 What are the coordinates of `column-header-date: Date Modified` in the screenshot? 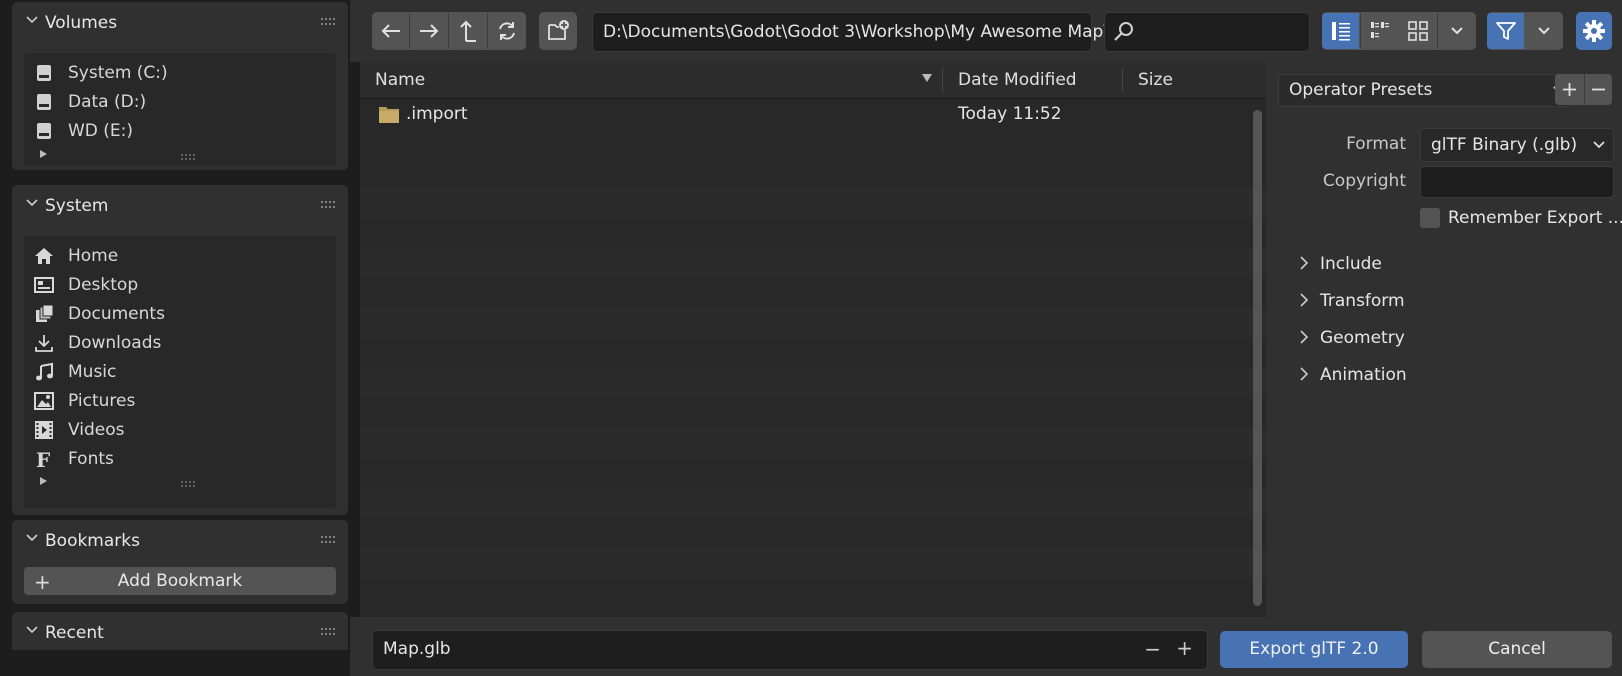 It's located at (1017, 80).